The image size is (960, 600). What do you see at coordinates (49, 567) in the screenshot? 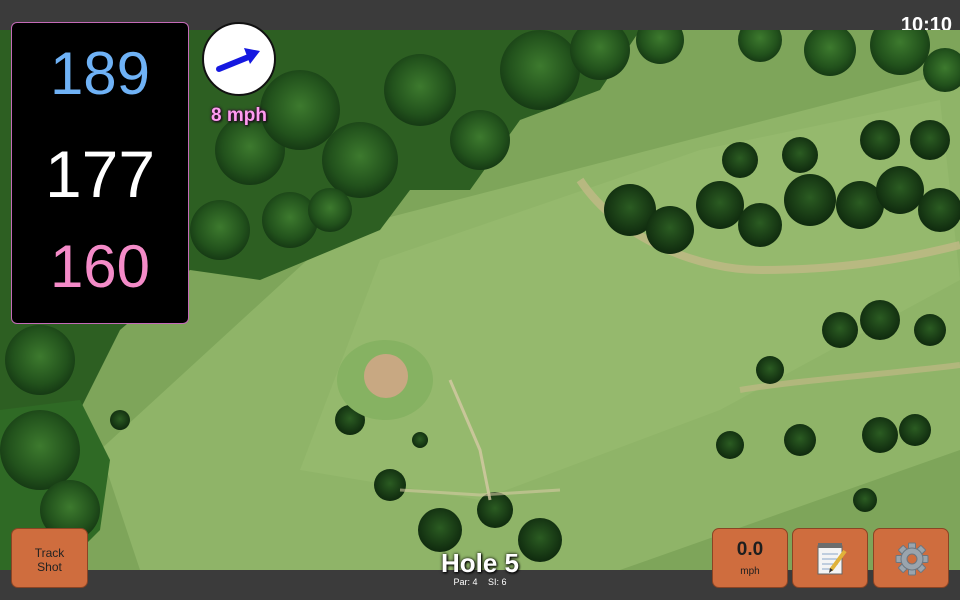
I see `track-shot-label-line2: Shot` at bounding box center [49, 567].